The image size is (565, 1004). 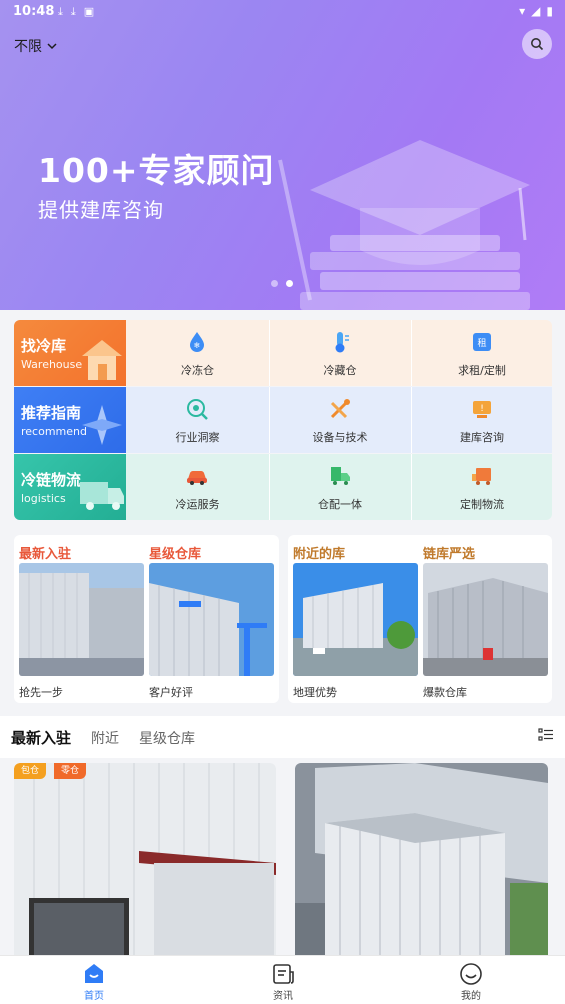 What do you see at coordinates (482, 437) in the screenshot?
I see `service-label: 建库咨询` at bounding box center [482, 437].